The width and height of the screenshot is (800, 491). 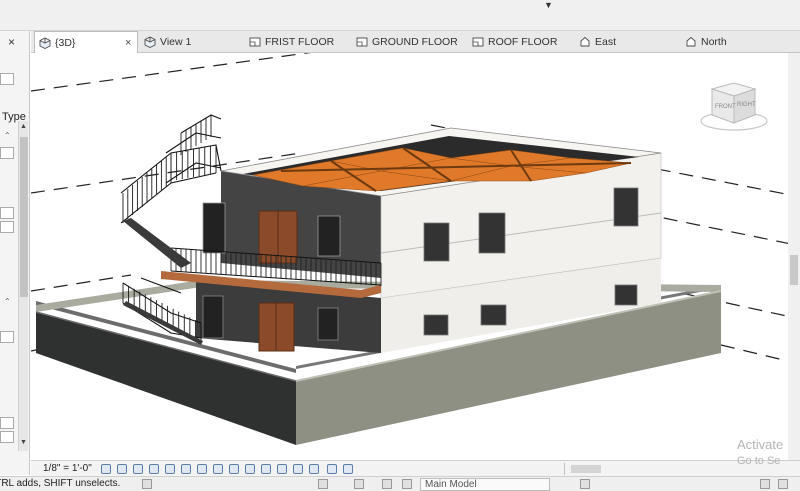 What do you see at coordinates (523, 42) in the screenshot?
I see `tab-label: ROOF FLOOR` at bounding box center [523, 42].